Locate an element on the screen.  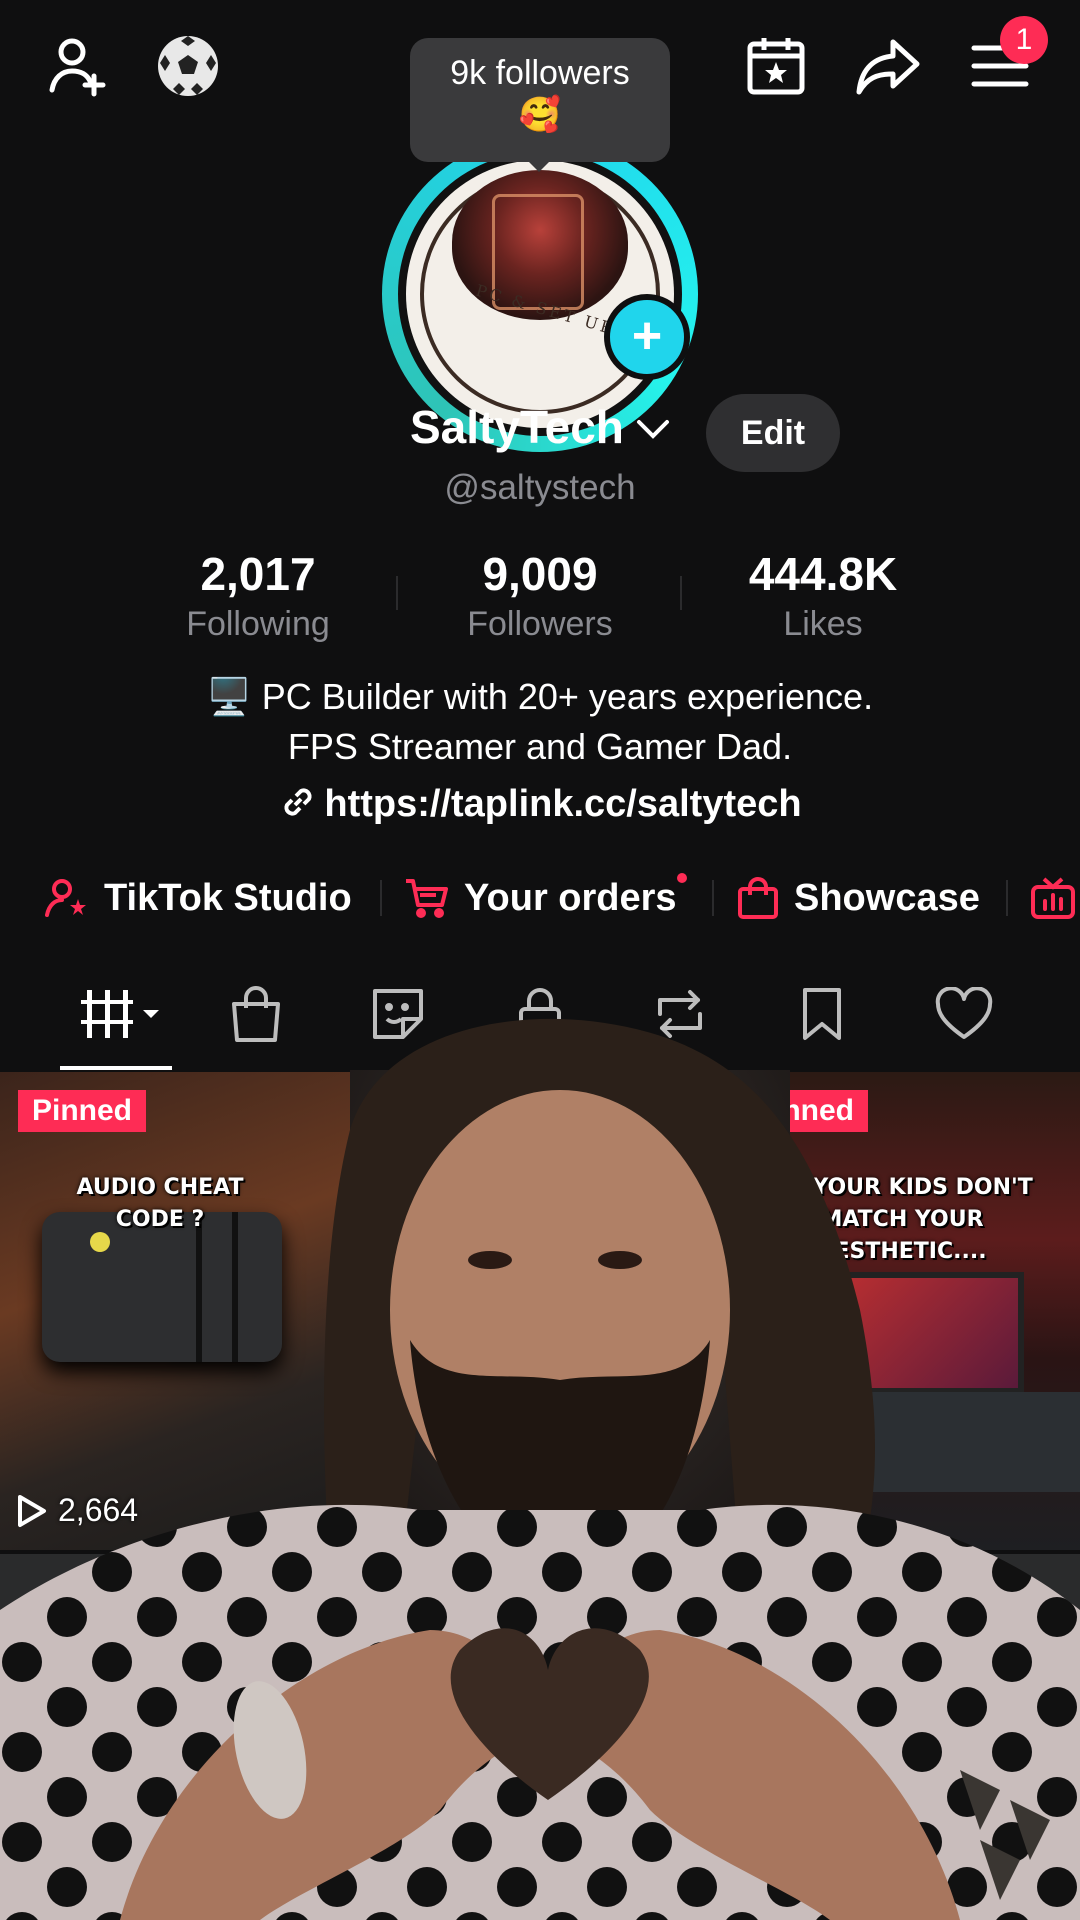
notification-badge: 1 is located at coordinates (1024, 40).